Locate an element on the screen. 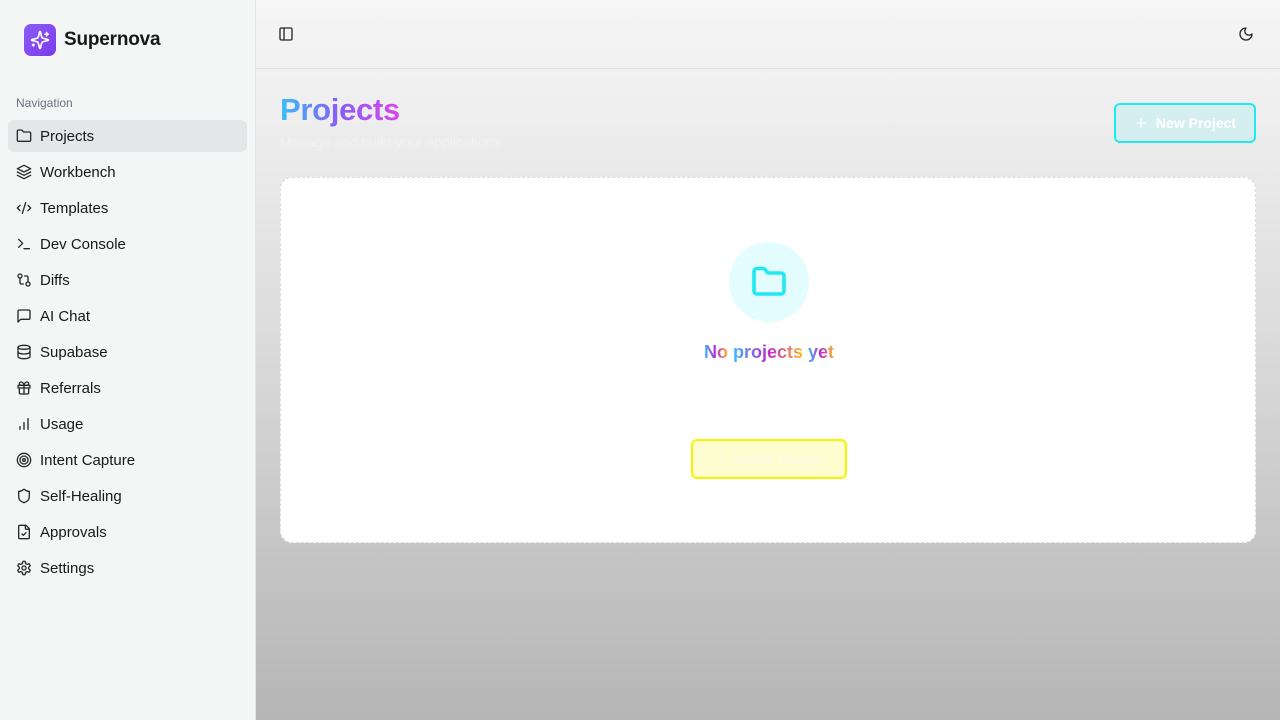 This screenshot has height=720, width=1280. file-check-icon is located at coordinates (24, 532).